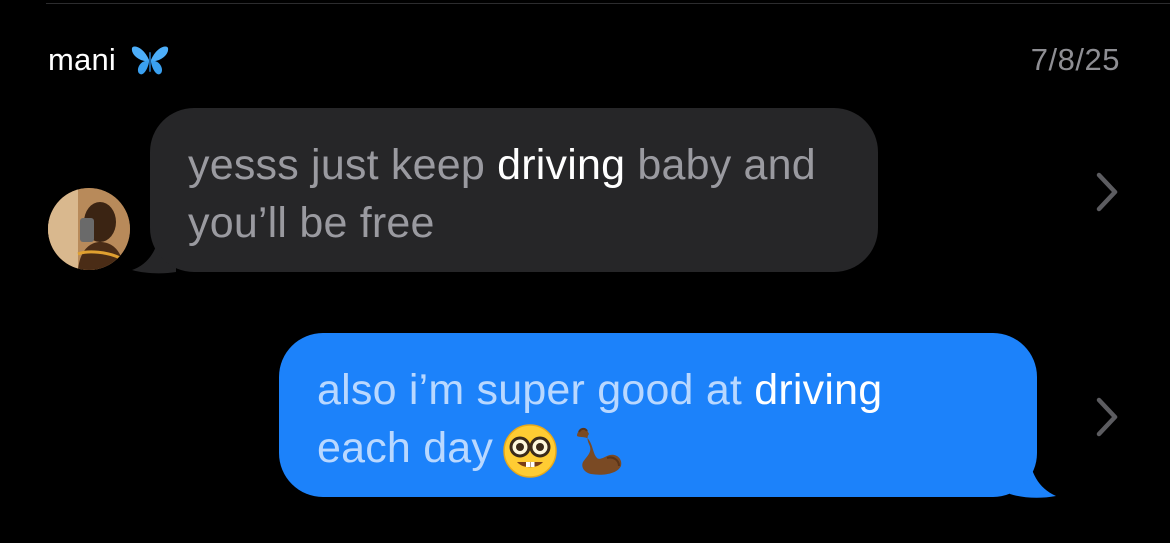  What do you see at coordinates (608, 3) in the screenshot?
I see `top-divider` at bounding box center [608, 3].